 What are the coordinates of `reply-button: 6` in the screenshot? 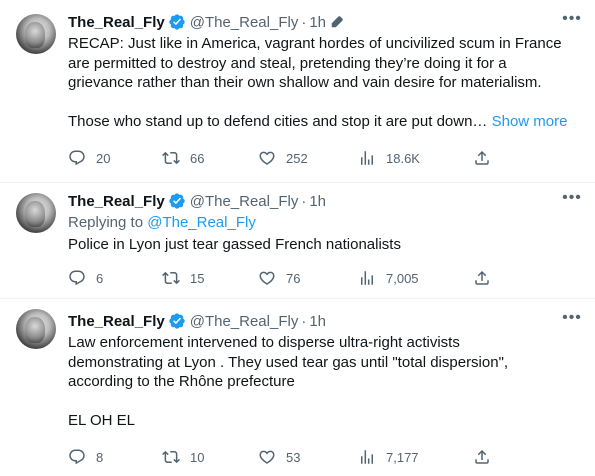 It's located at (85, 278).